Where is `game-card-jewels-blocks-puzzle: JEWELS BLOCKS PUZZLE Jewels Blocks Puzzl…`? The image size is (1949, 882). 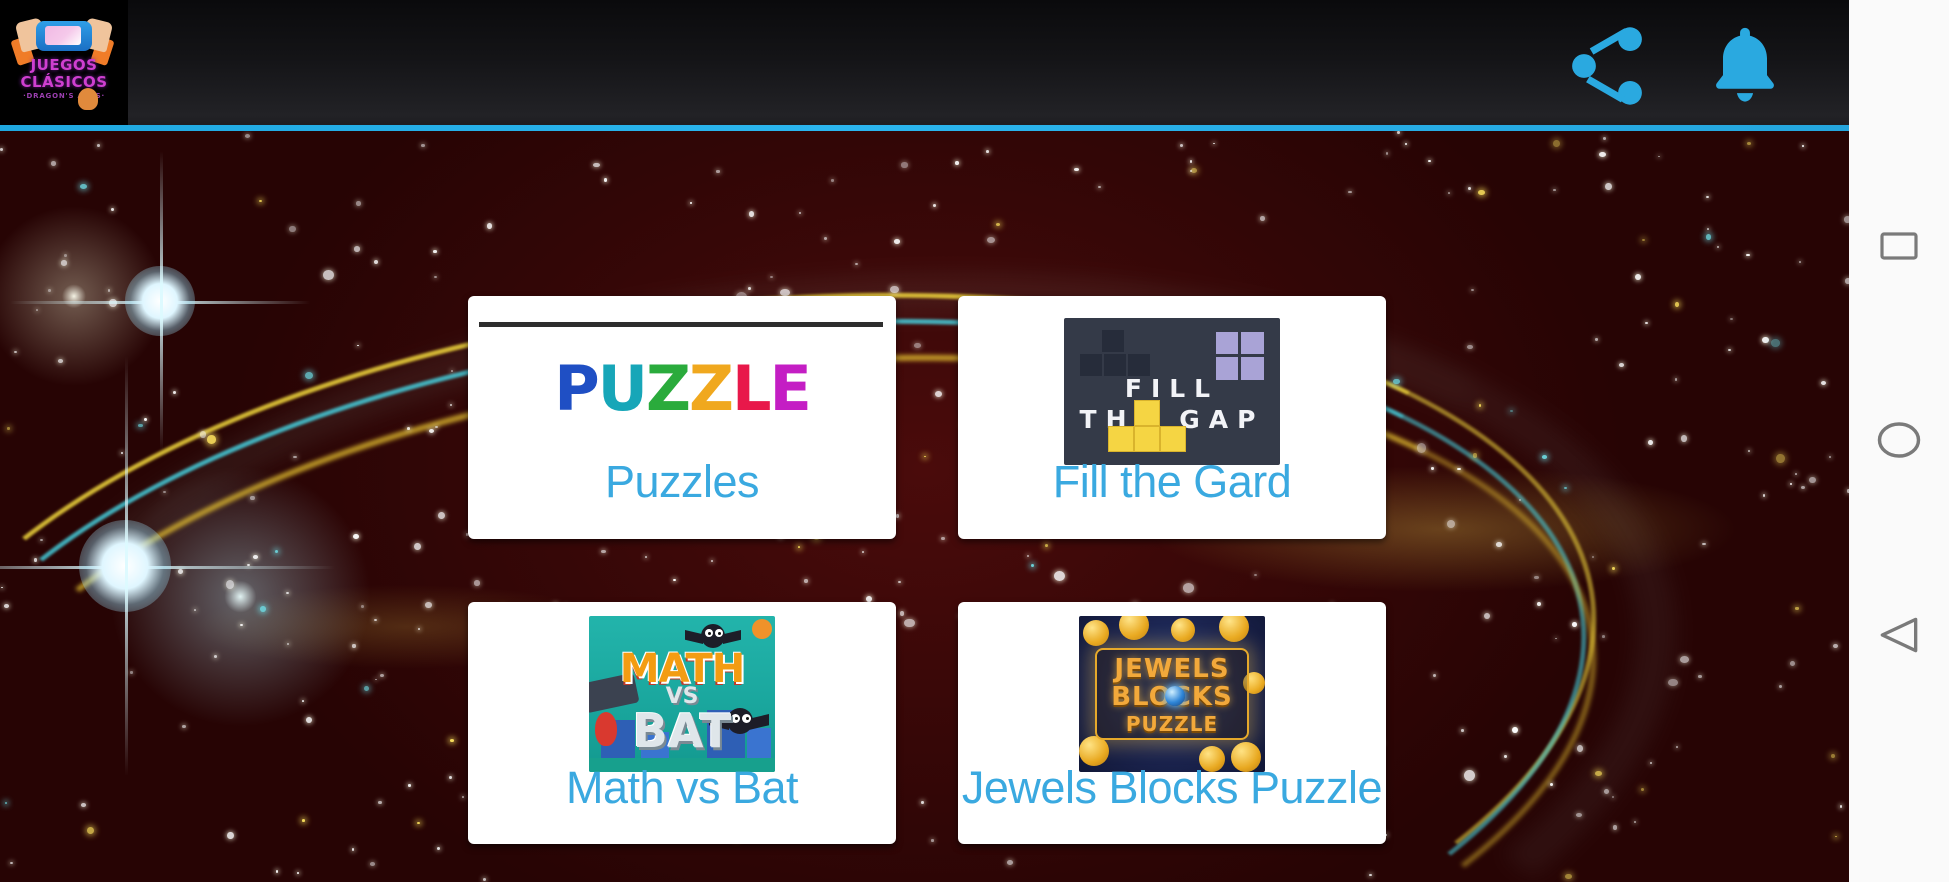
game-card-jewels-blocks-puzzle: JEWELS BLOCKS PUZZLE Jewels Blocks Puzzl… is located at coordinates (1172, 723).